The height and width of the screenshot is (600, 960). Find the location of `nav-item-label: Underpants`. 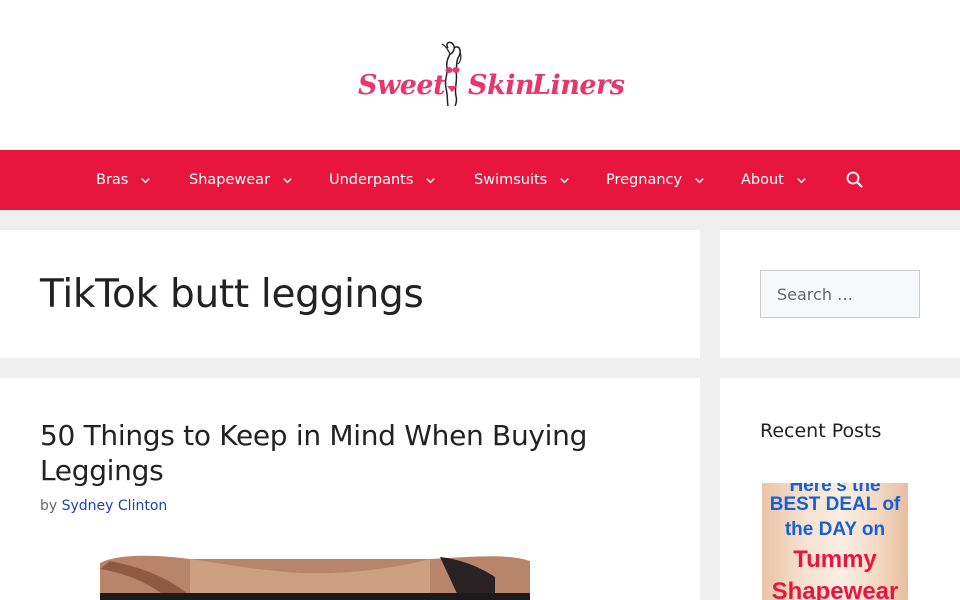

nav-item-label: Underpants is located at coordinates (371, 180).